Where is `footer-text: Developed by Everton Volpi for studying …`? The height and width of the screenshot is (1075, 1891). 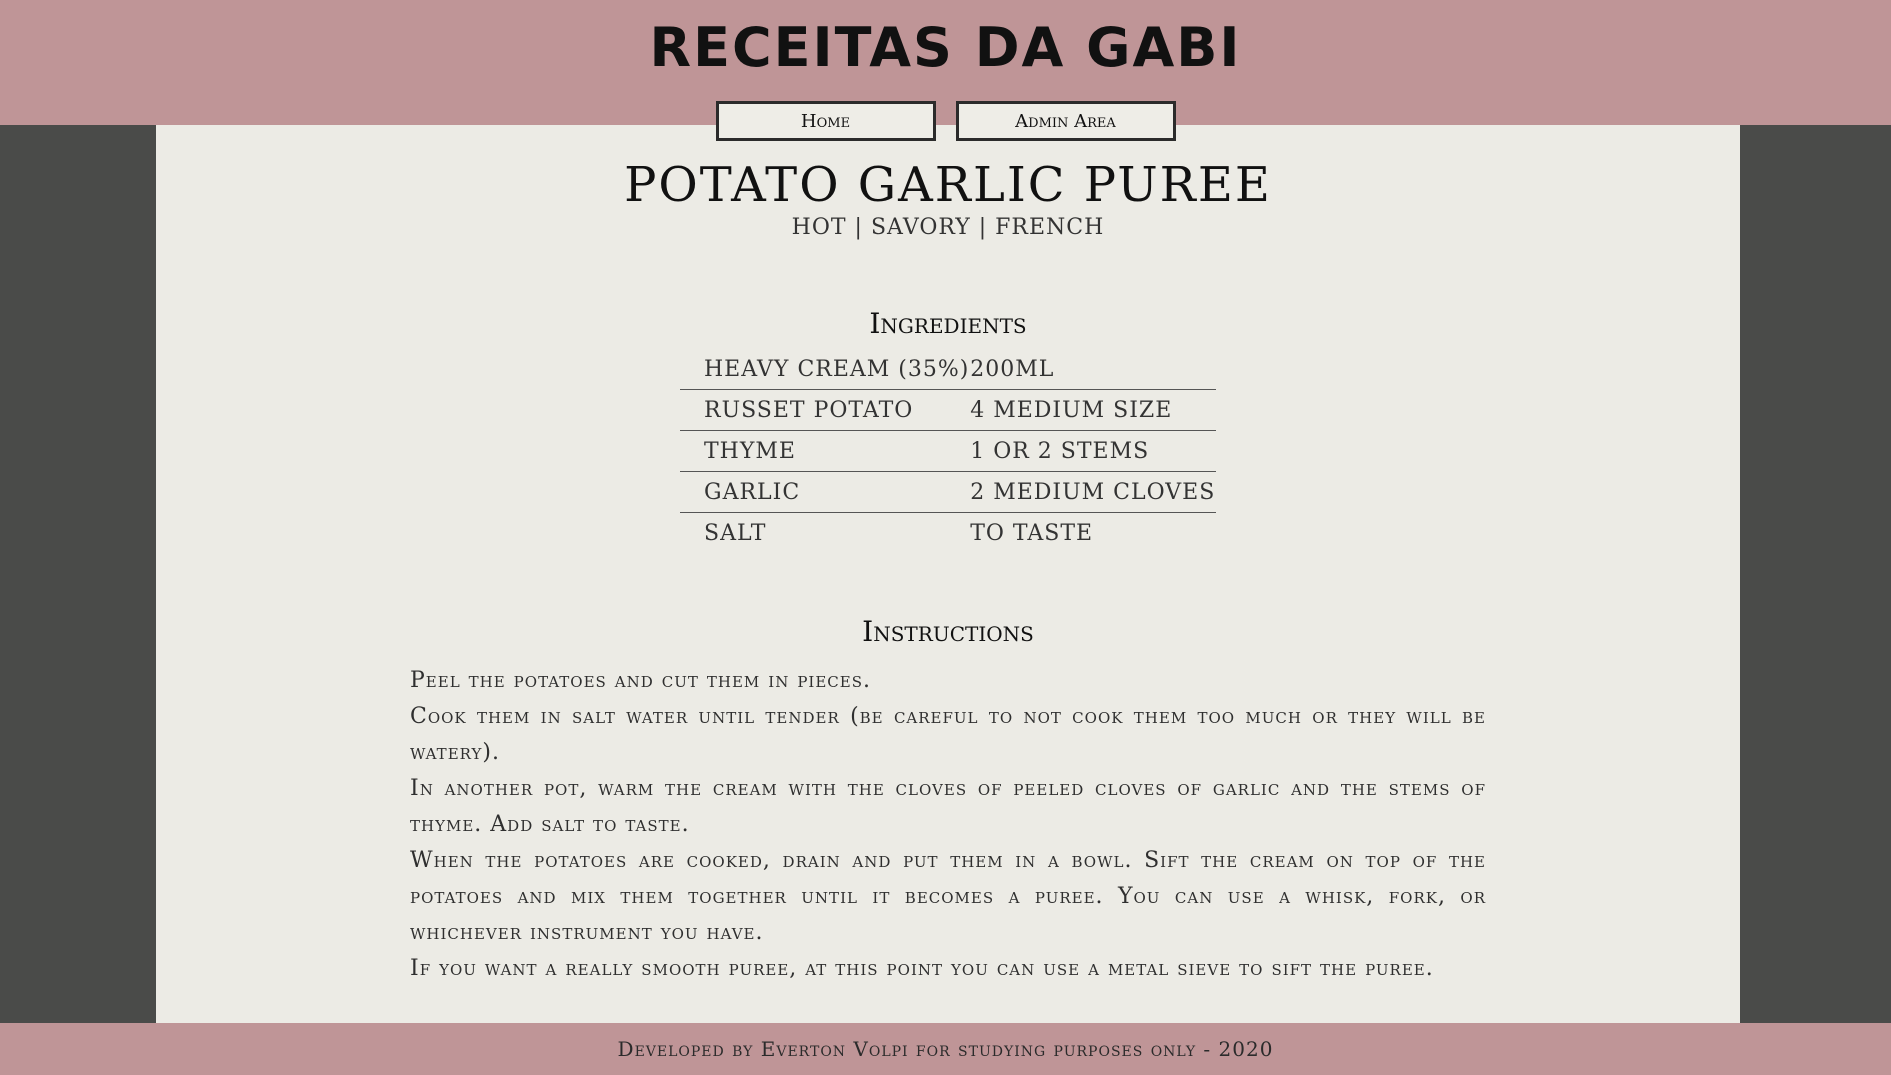 footer-text: Developed by Everton Volpi for studying … is located at coordinates (945, 1049).